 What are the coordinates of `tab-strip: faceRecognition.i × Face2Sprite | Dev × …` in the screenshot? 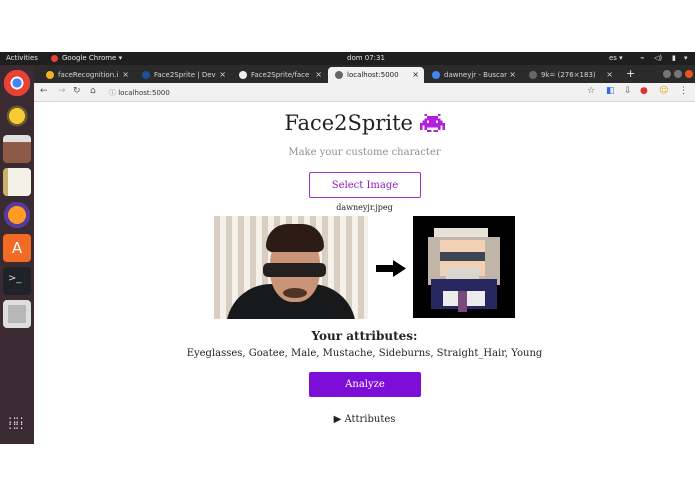 It's located at (364, 74).